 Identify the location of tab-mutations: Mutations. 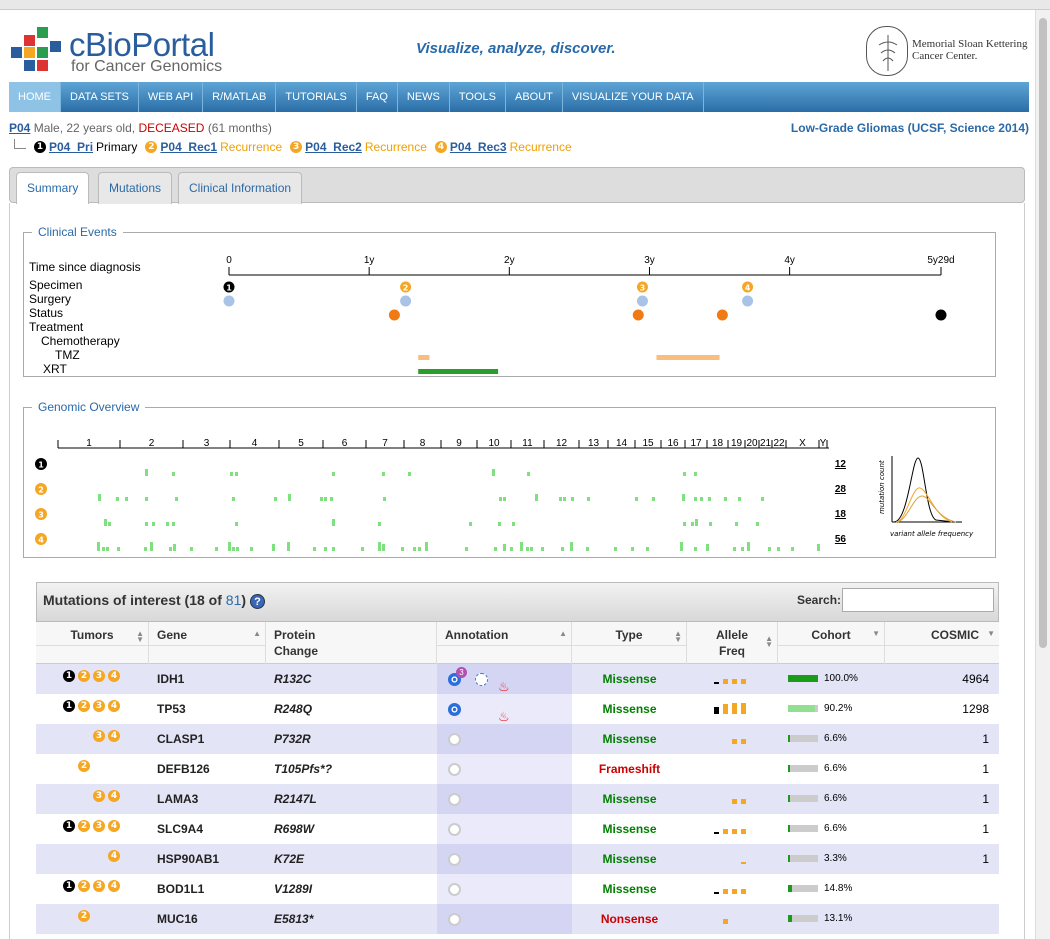
(135, 188).